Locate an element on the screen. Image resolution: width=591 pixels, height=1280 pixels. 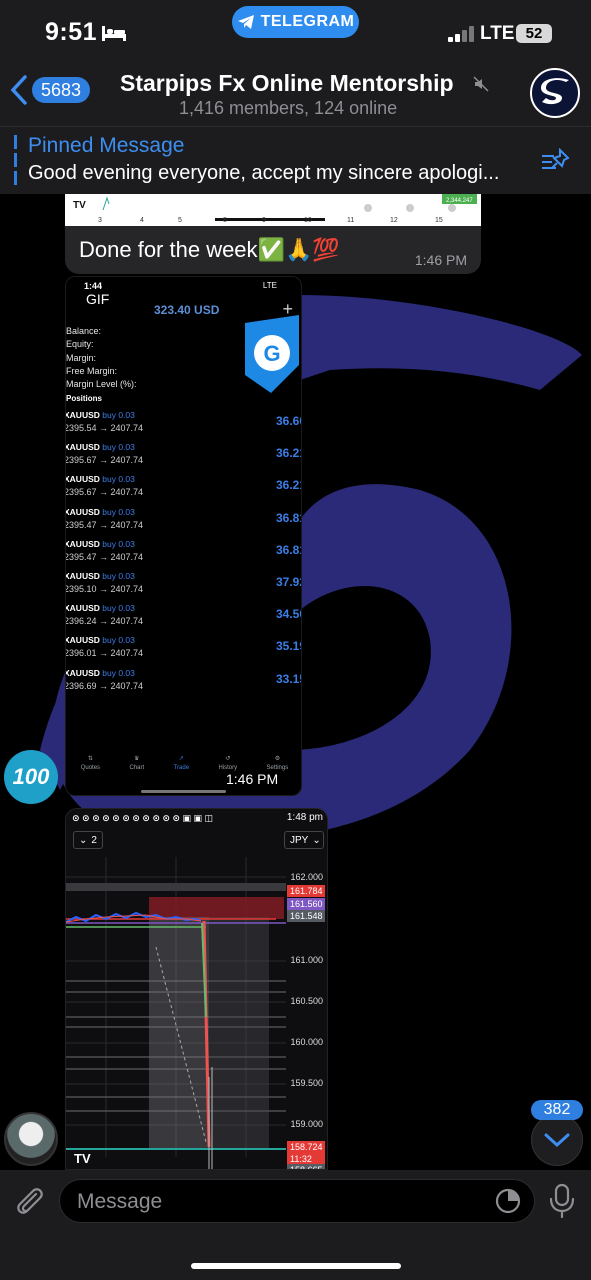
gif-nav-item: ↗ Trade is located at coordinates (181, 770).